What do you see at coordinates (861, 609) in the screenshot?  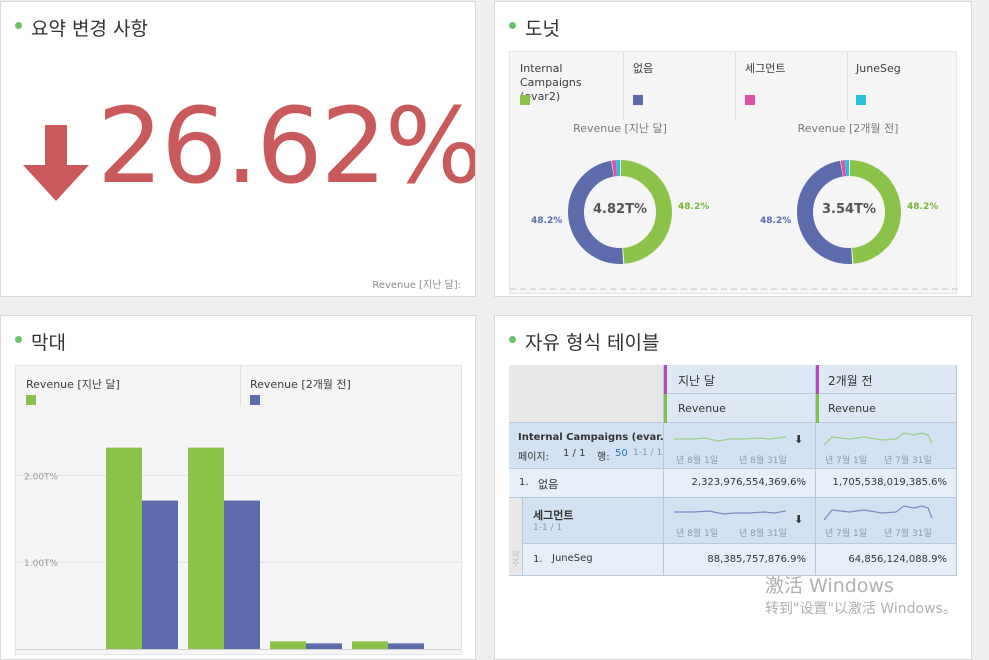 I see `activation-watermark-subtitle: 转到"设置"以激活 Windows。` at bounding box center [861, 609].